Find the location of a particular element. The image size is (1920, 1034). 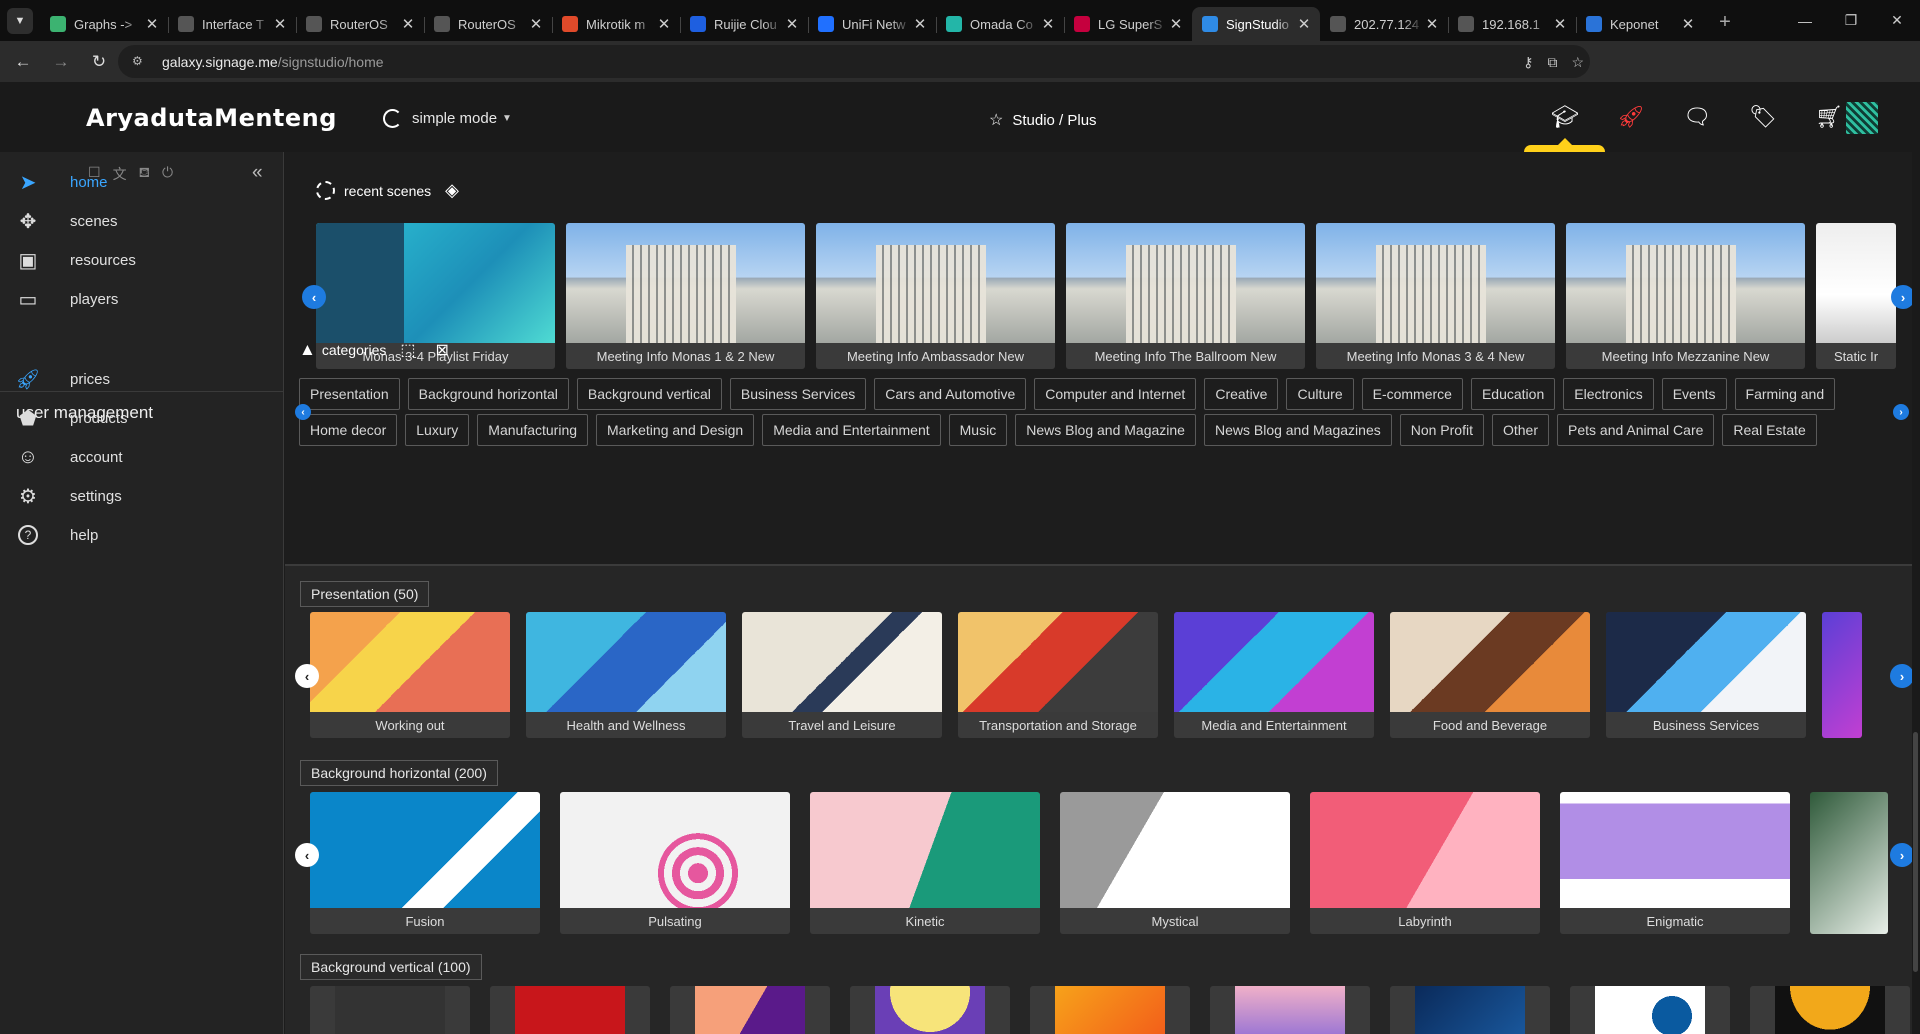

category-chip: Education is located at coordinates (1513, 394).